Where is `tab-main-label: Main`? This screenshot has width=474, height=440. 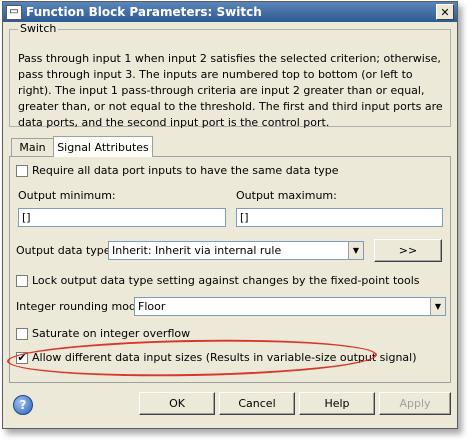
tab-main-label: Main is located at coordinates (32, 147).